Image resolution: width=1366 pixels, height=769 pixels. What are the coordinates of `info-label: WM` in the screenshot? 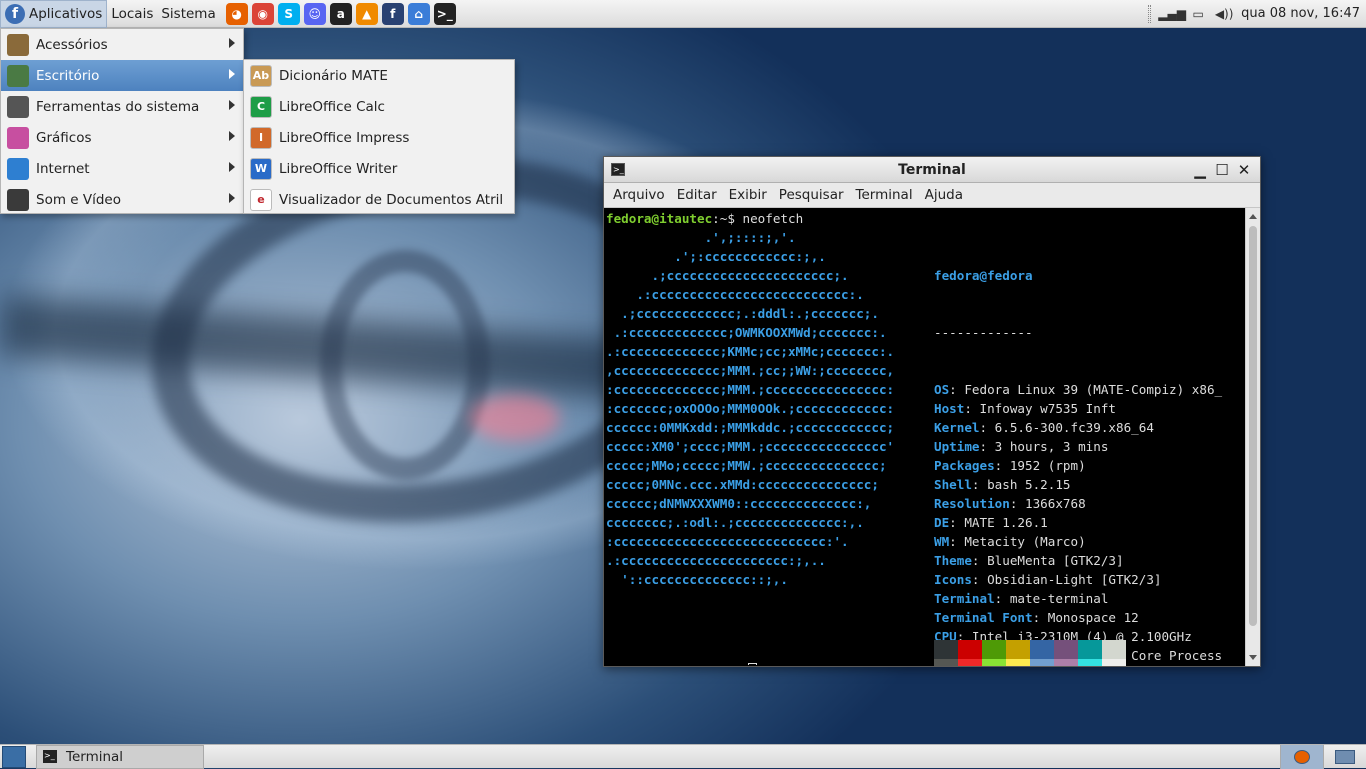 It's located at (942, 541).